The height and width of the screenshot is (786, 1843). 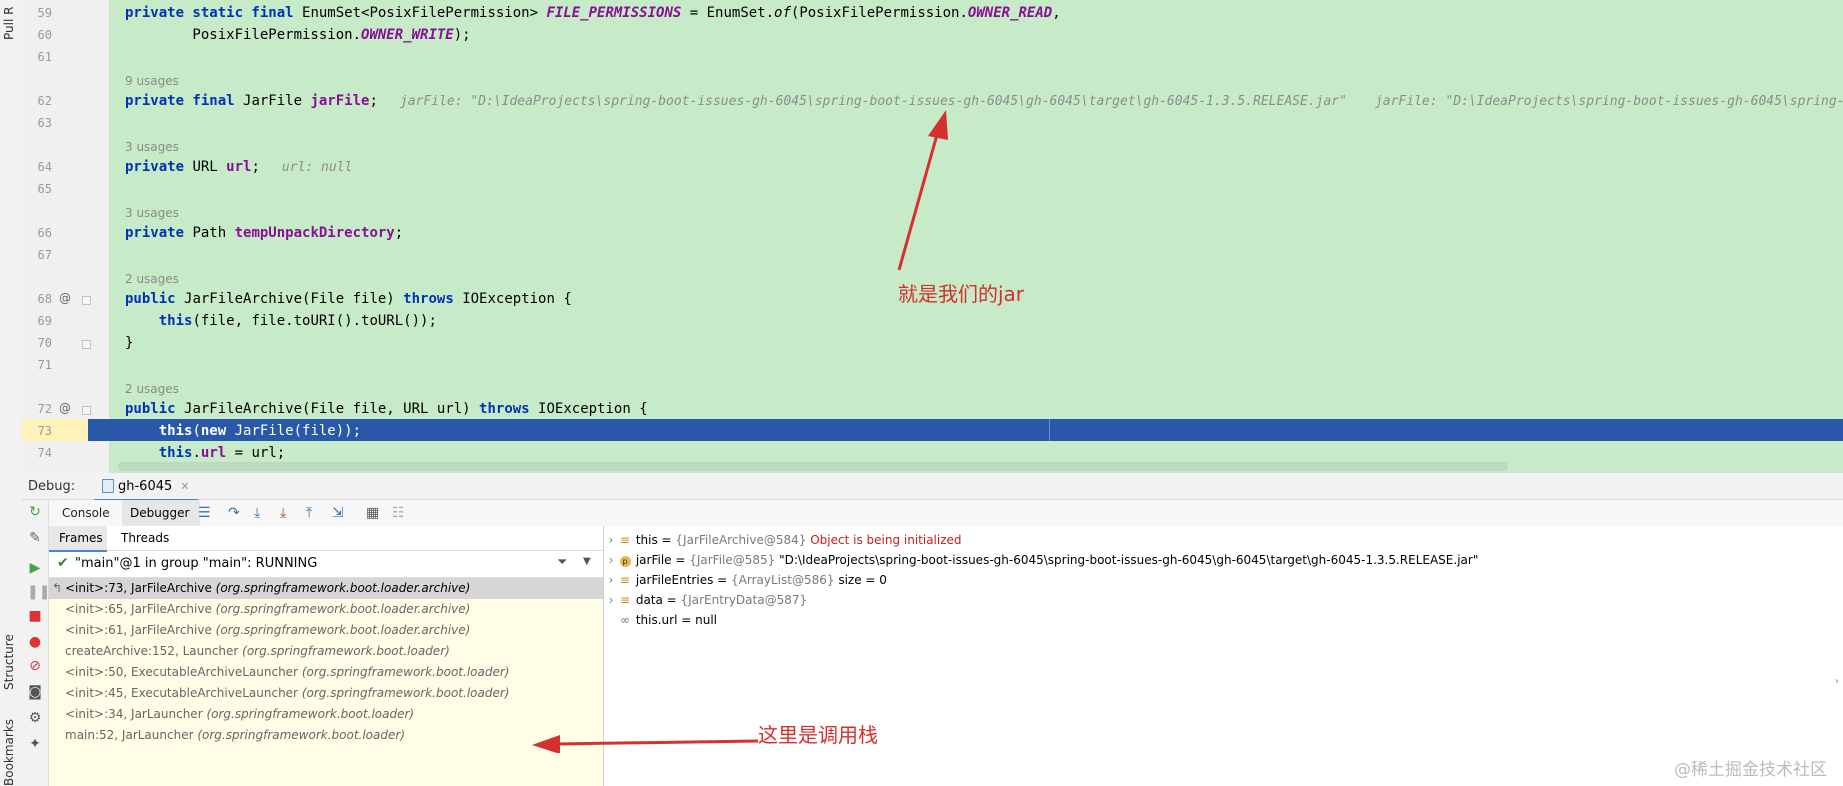 What do you see at coordinates (517, 299) in the screenshot?
I see `code-token: IOException {` at bounding box center [517, 299].